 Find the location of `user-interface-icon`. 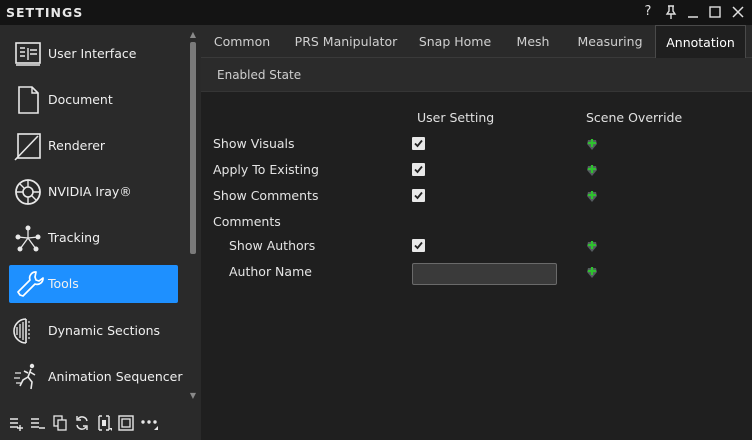

user-interface-icon is located at coordinates (28, 54).